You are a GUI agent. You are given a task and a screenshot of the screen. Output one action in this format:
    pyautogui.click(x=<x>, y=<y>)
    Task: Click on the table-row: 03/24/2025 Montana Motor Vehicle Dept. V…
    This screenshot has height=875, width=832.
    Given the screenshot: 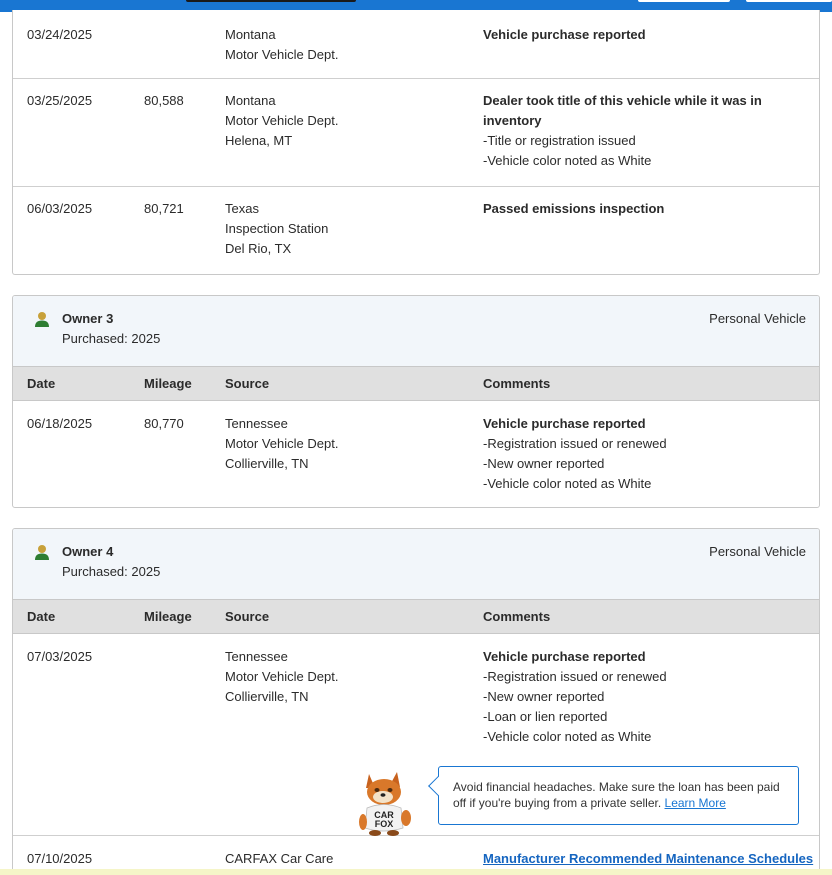 What is the action you would take?
    pyautogui.click(x=416, y=45)
    